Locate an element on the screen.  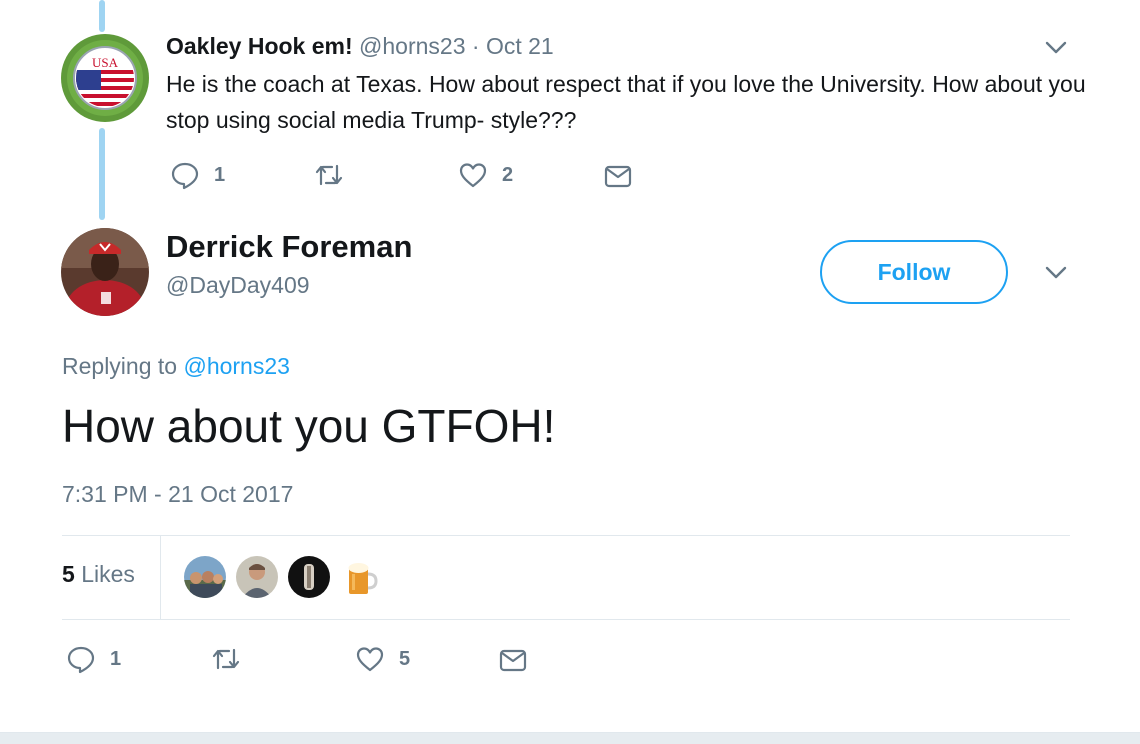
avatar-badge-text: USA is located at coordinates (105, 62).